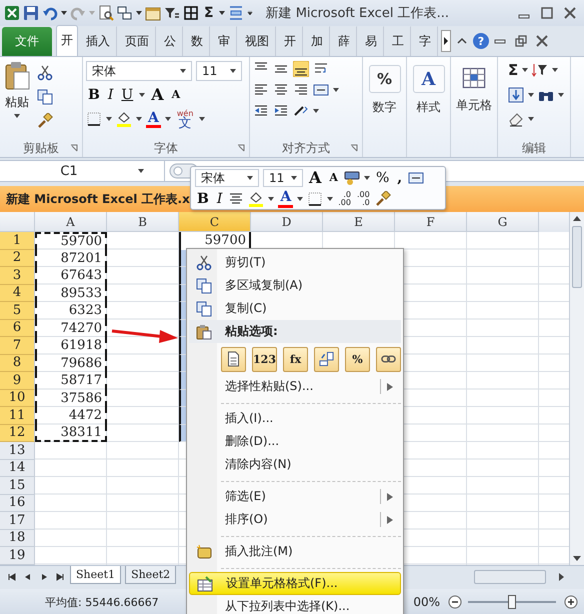 The image size is (584, 614). I want to click on decimal-button: .0 .00, so click(344, 198).